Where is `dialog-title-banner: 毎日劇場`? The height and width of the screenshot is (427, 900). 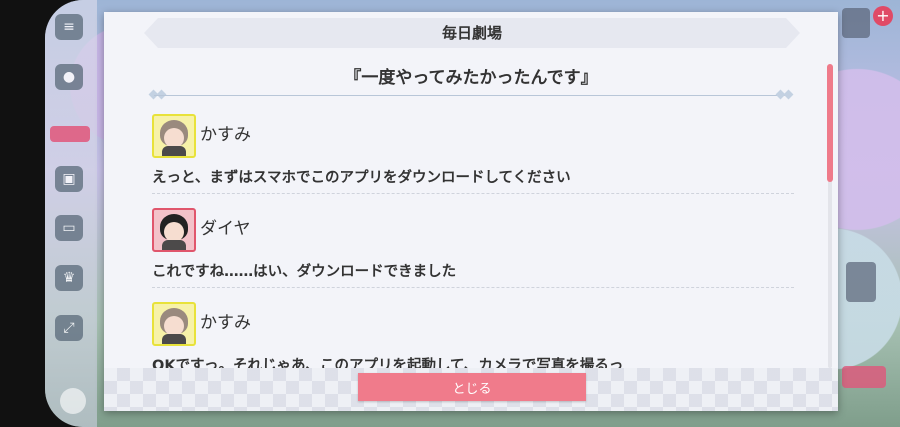
dialog-title-banner: 毎日劇場 is located at coordinates (472, 33).